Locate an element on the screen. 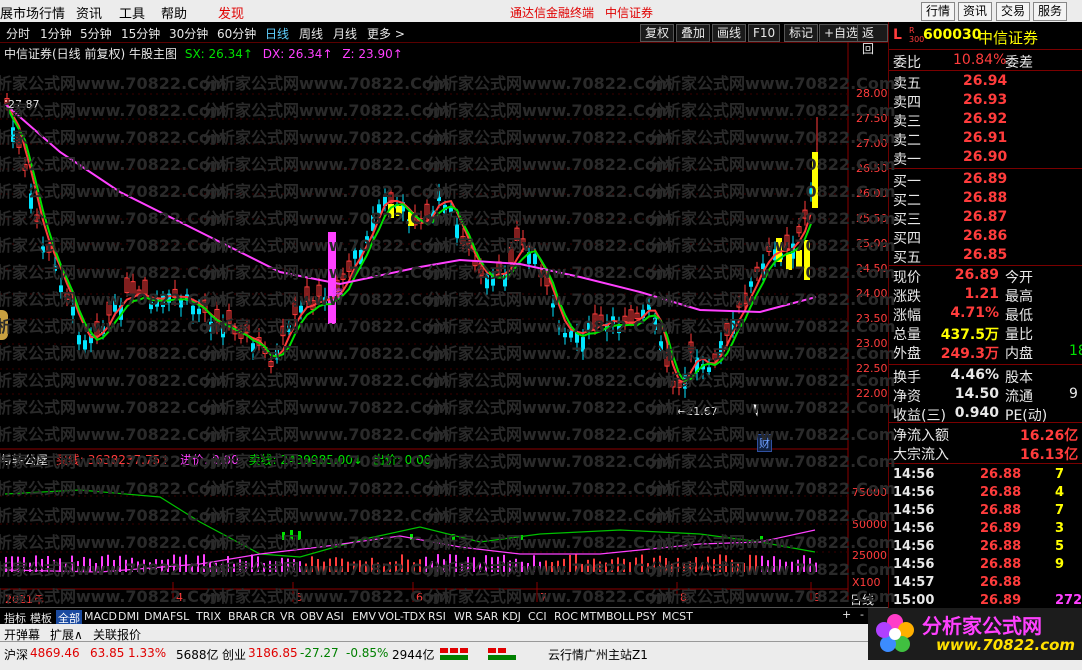 The width and height of the screenshot is (1082, 670). zoom-in-button: + is located at coordinates (846, 614).